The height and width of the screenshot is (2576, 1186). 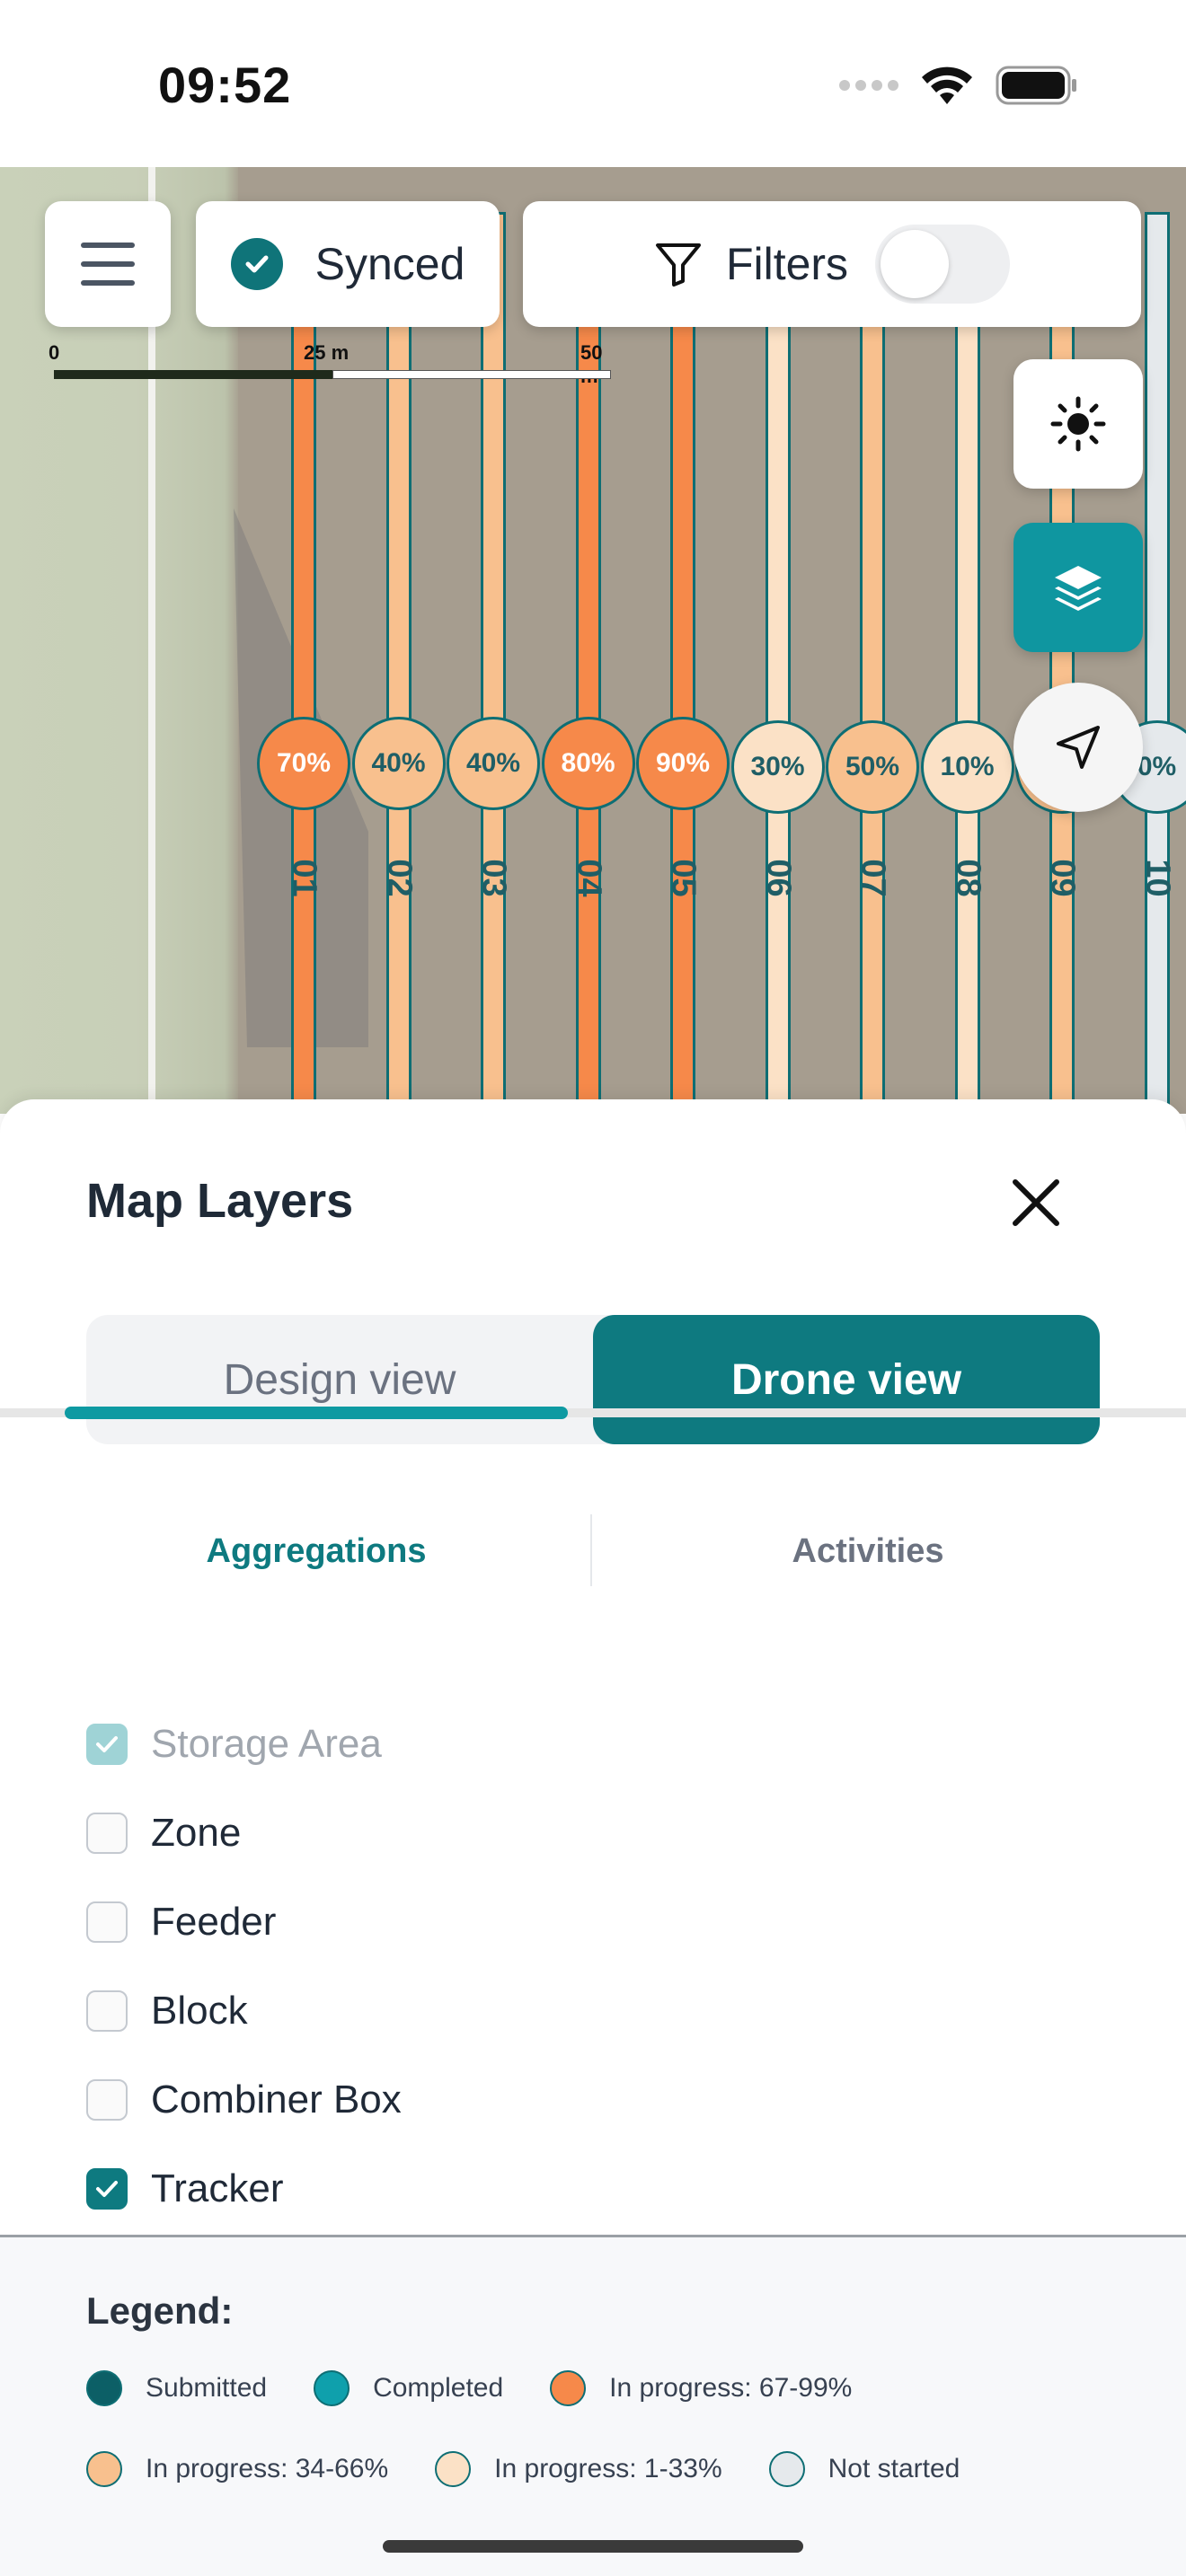 What do you see at coordinates (327, 352) in the screenshot?
I see `scale-label-25: 25 m` at bounding box center [327, 352].